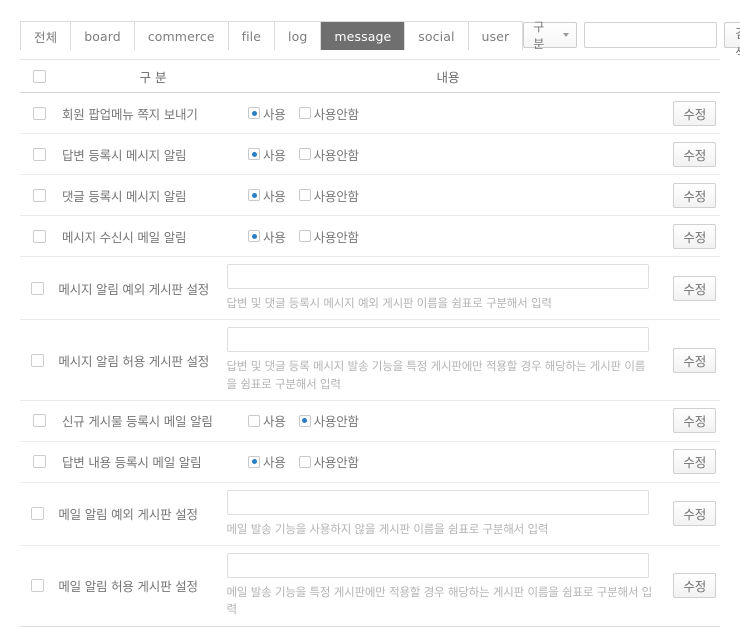  I want to click on table-row: 회원 팝업메뉴 쪽지 보내기 사용 사용안함 수정, so click(370, 113).